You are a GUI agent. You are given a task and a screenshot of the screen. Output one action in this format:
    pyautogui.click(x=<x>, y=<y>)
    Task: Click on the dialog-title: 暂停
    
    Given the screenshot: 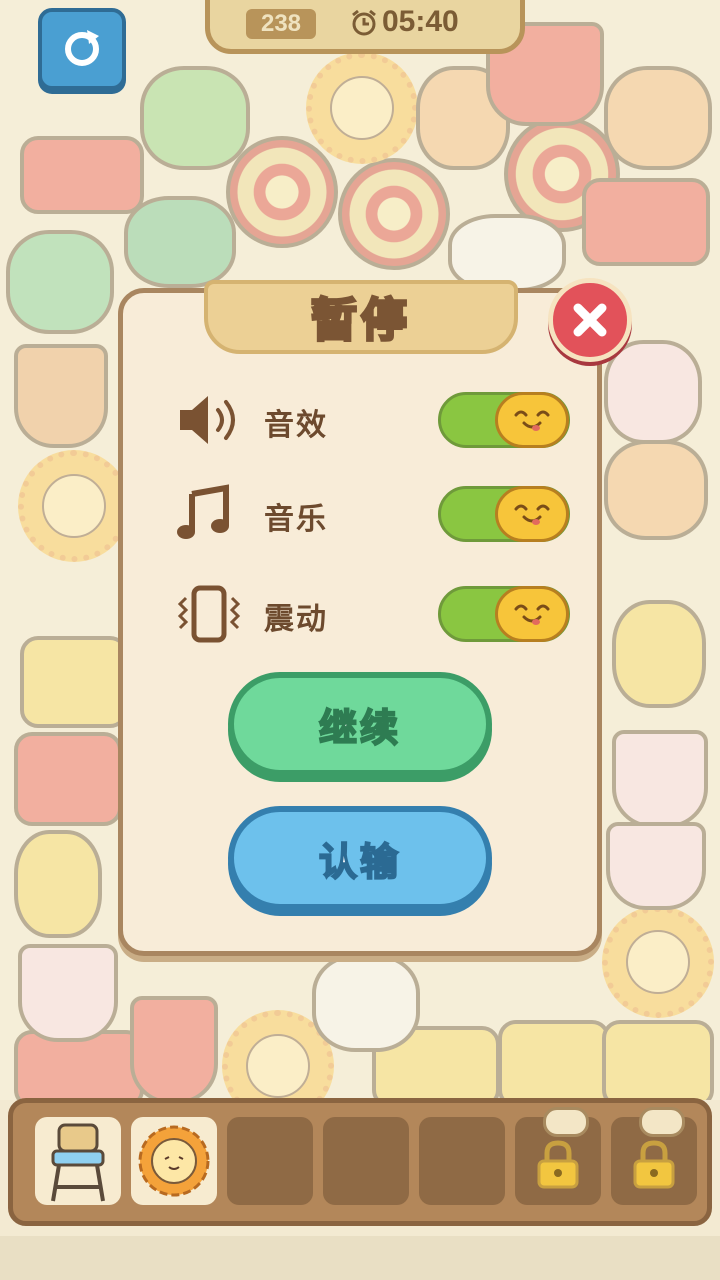 What is the action you would take?
    pyautogui.click(x=360, y=320)
    